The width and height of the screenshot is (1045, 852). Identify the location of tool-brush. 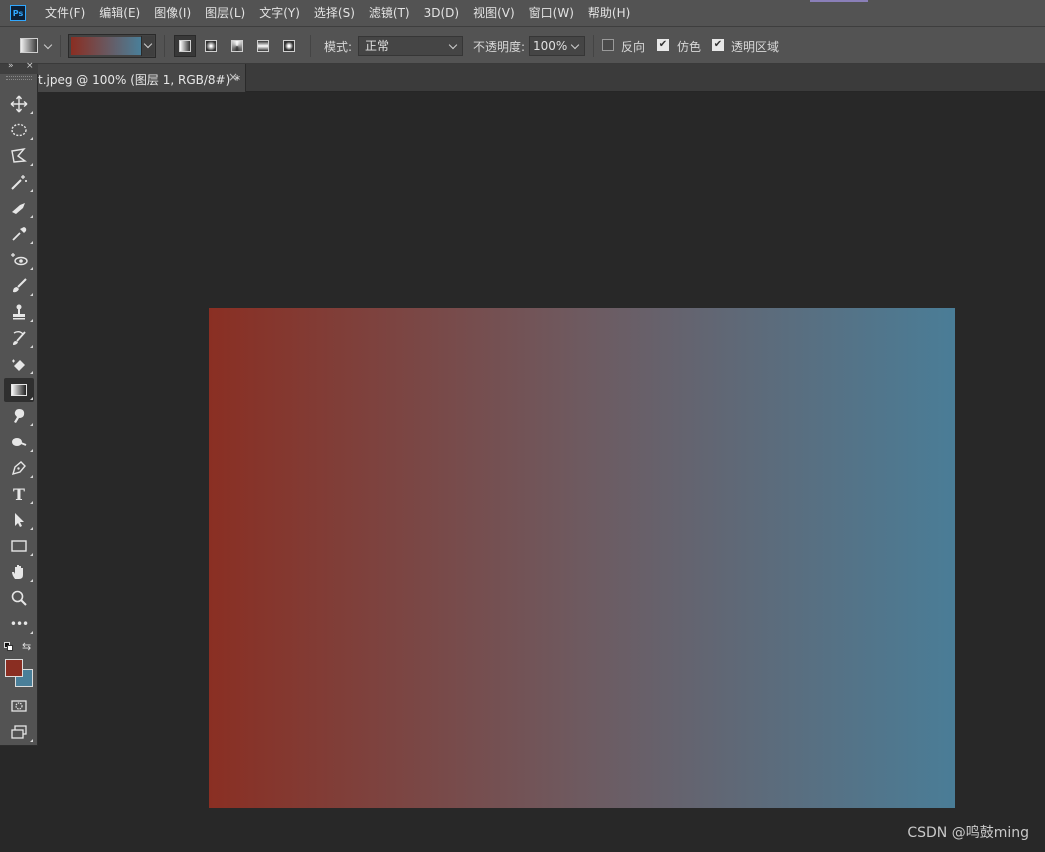
(19, 286).